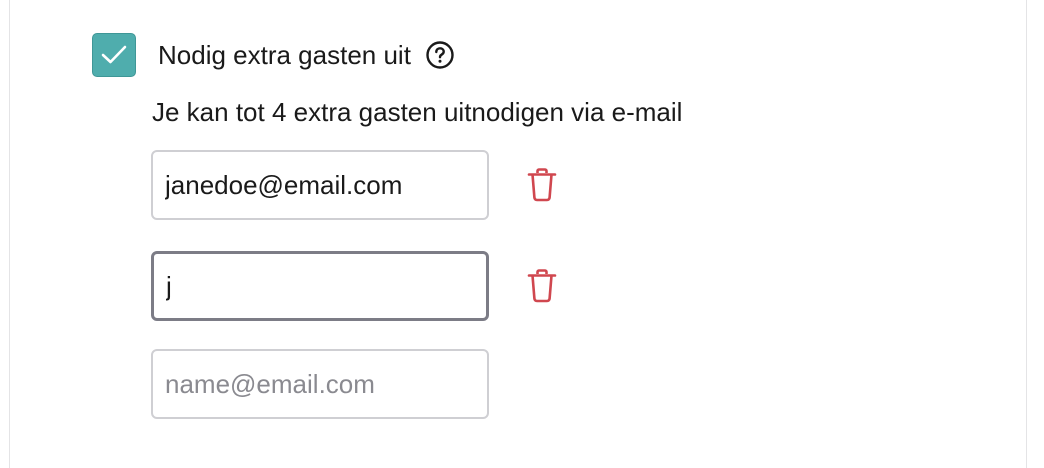 This screenshot has height=468, width=1044. I want to click on invite-guests-row: Nodig extra gasten uit, so click(273, 55).